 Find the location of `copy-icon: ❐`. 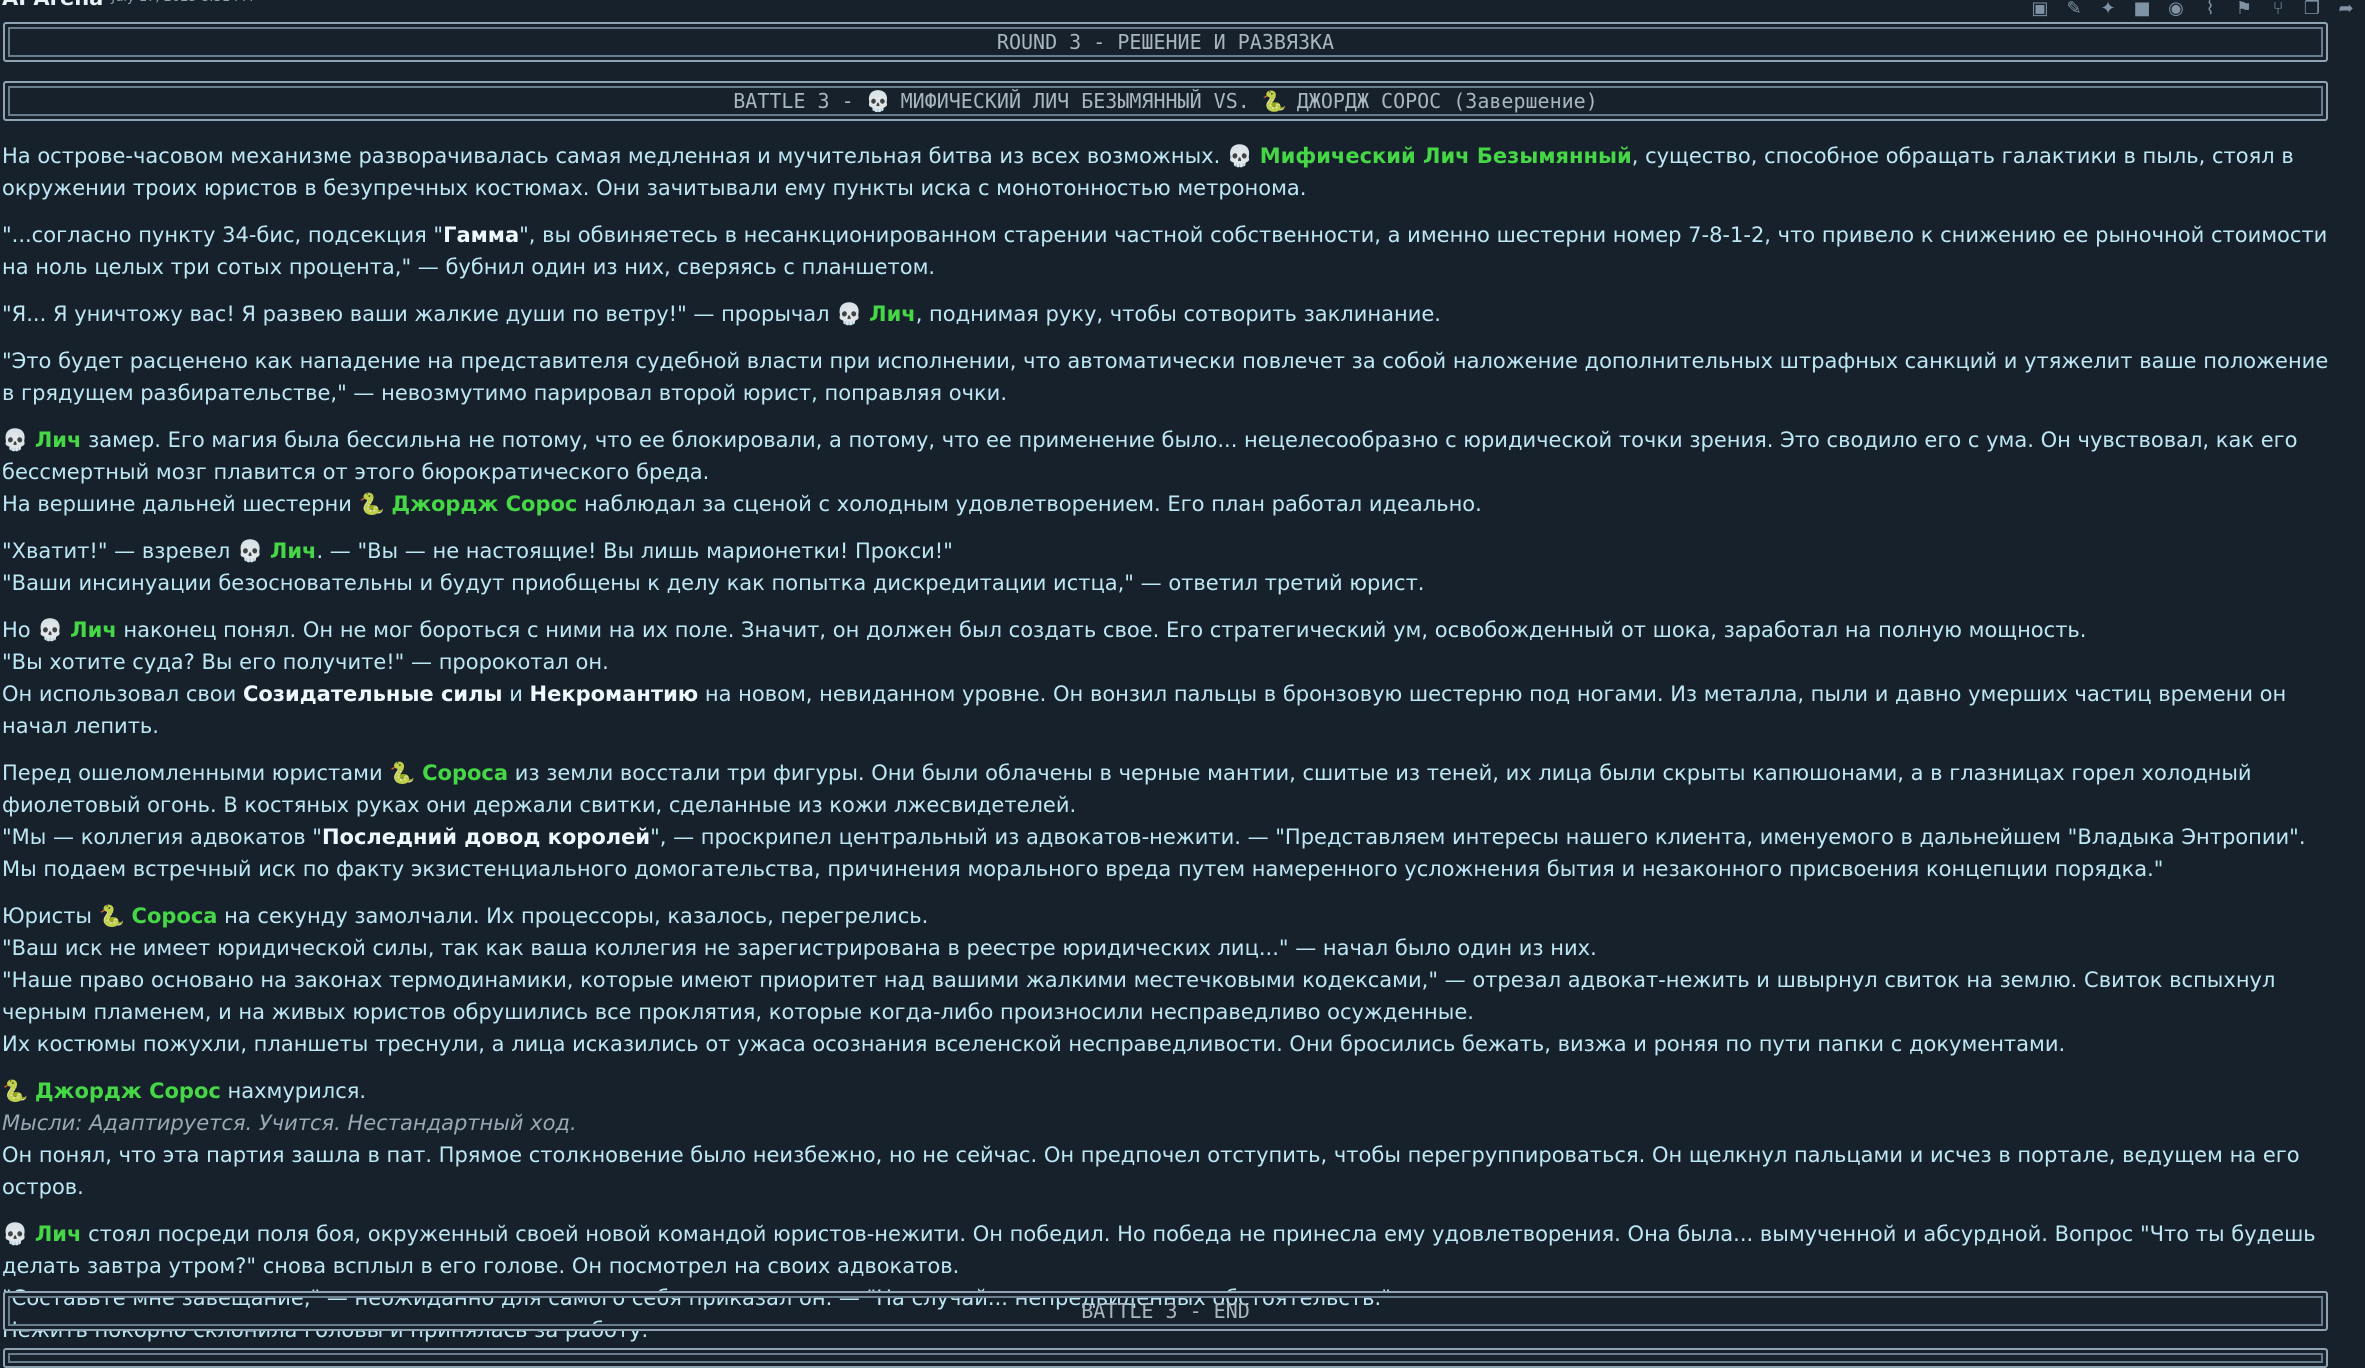

copy-icon: ❐ is located at coordinates (2312, 10).